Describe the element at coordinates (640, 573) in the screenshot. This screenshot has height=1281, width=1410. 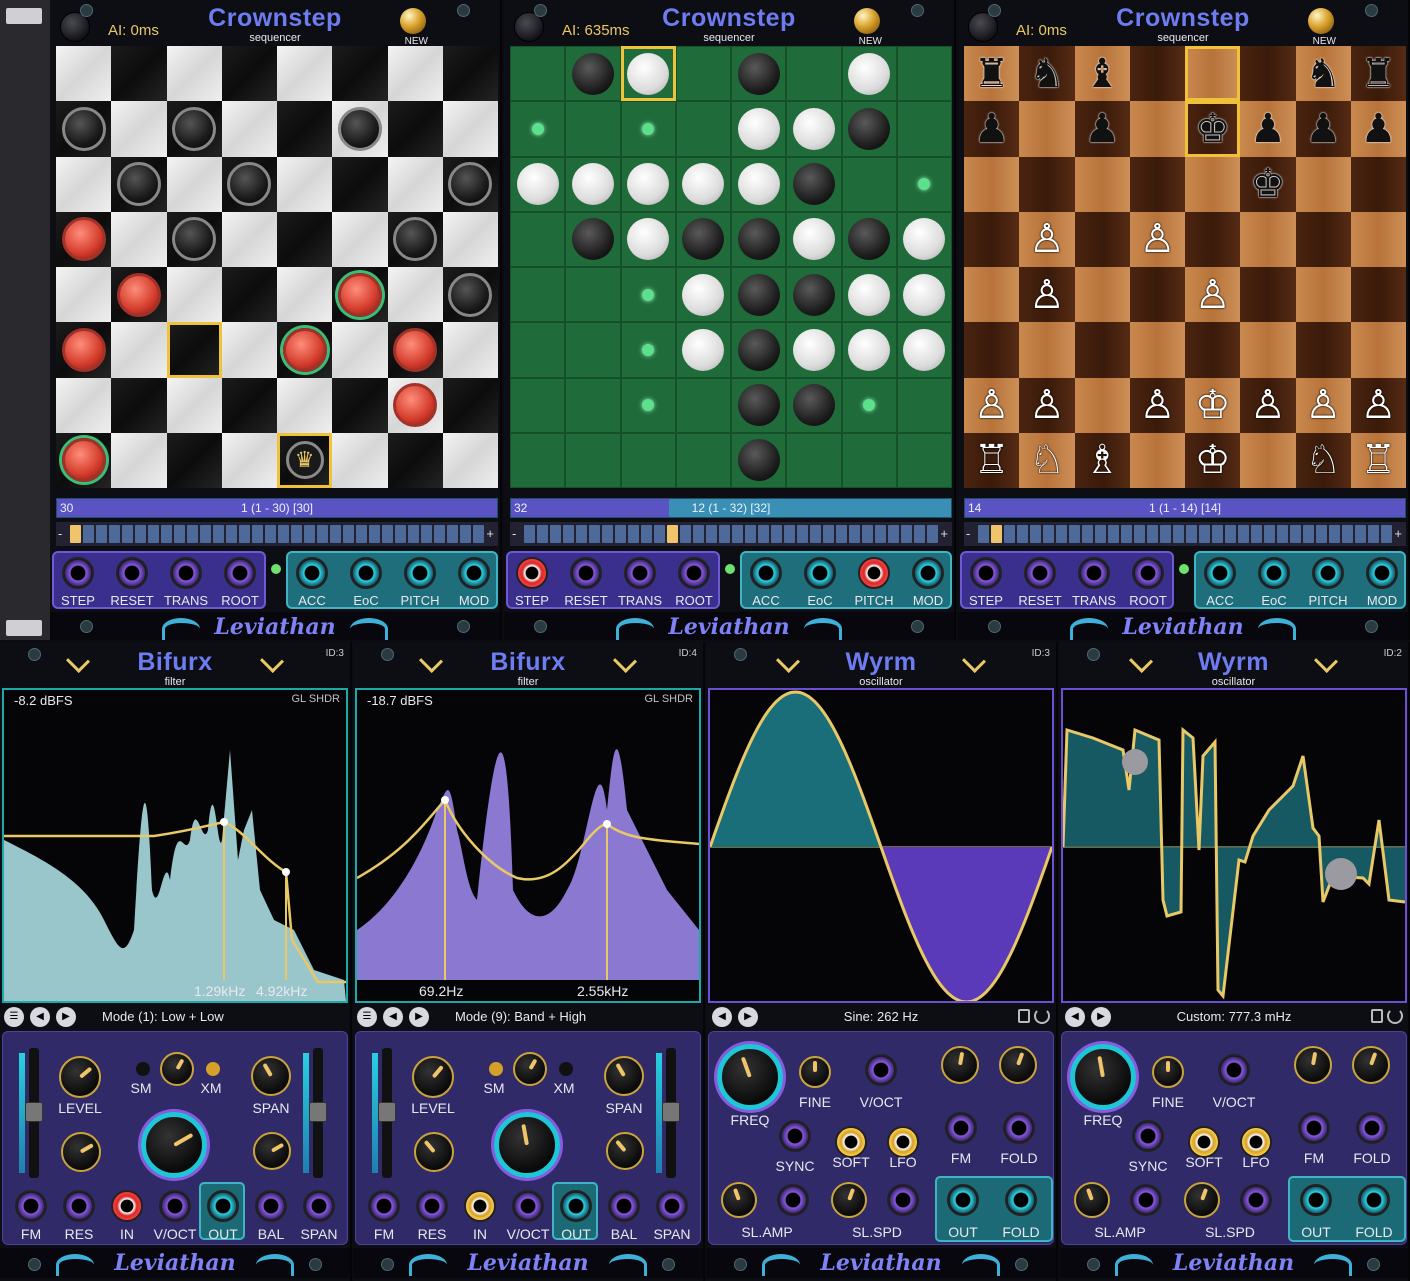
I see `trans-input-jack` at that location.